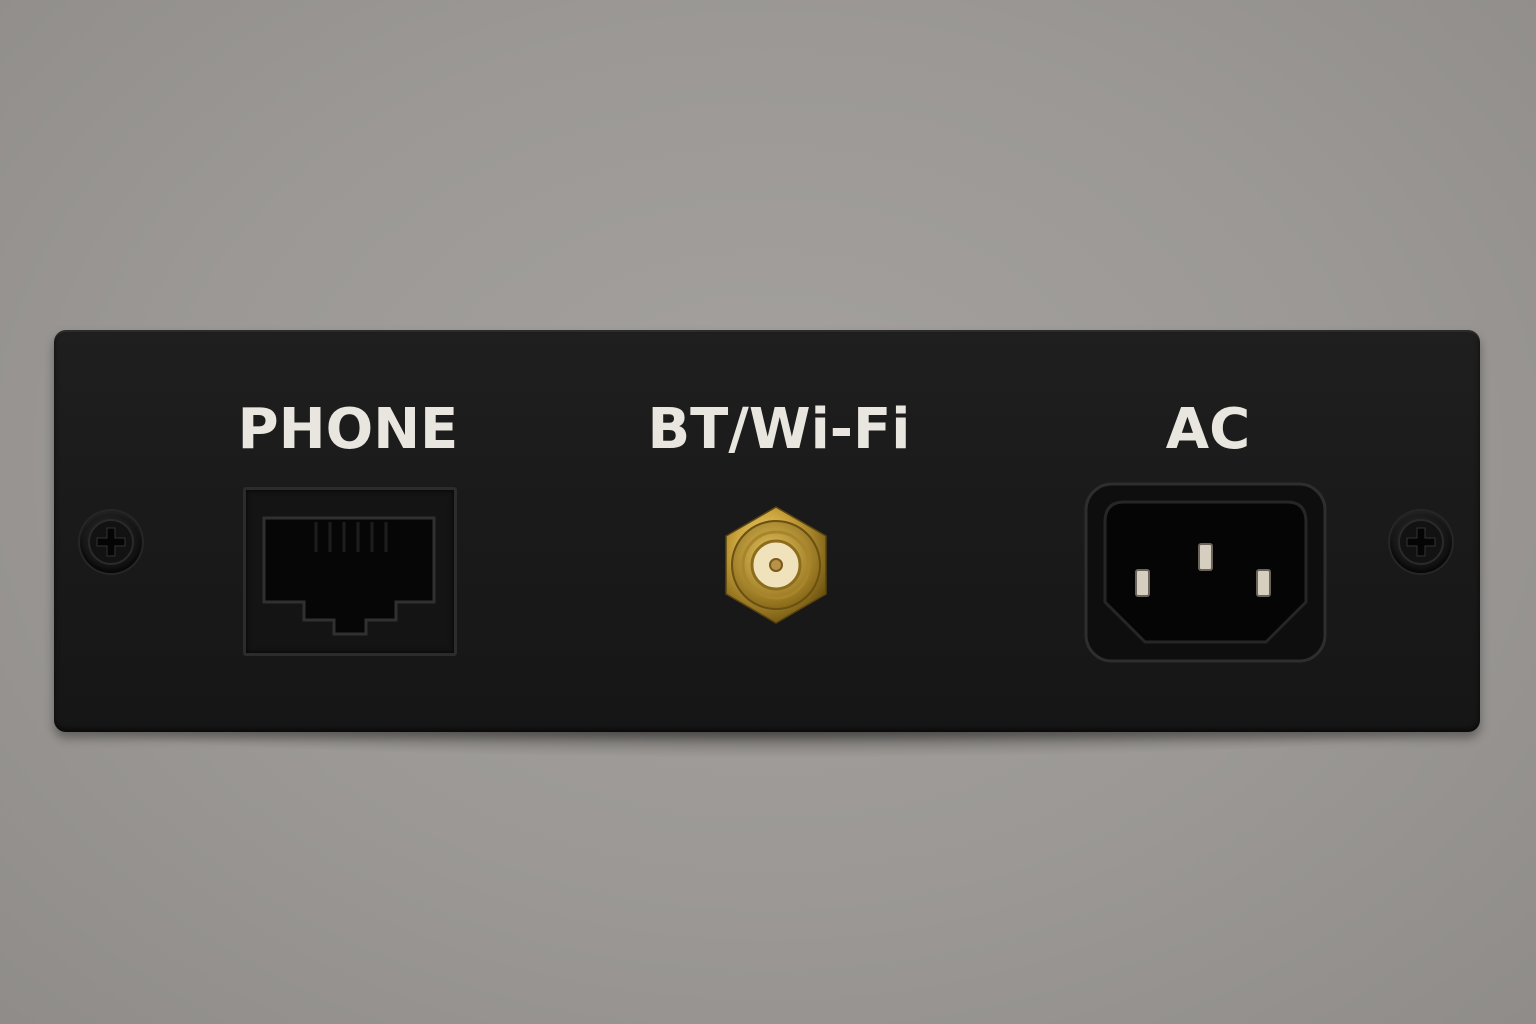 The image size is (1536, 1024). What do you see at coordinates (1205, 572) in the screenshot?
I see `power-inlet-icon` at bounding box center [1205, 572].